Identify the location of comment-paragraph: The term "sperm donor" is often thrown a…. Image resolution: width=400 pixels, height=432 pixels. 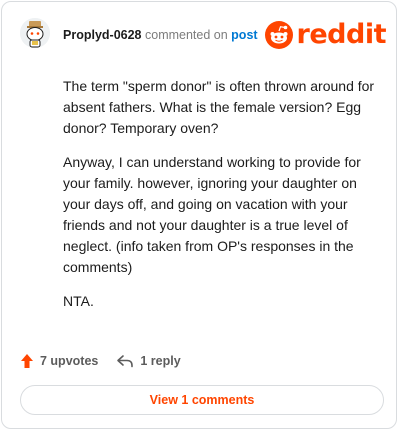
(219, 107).